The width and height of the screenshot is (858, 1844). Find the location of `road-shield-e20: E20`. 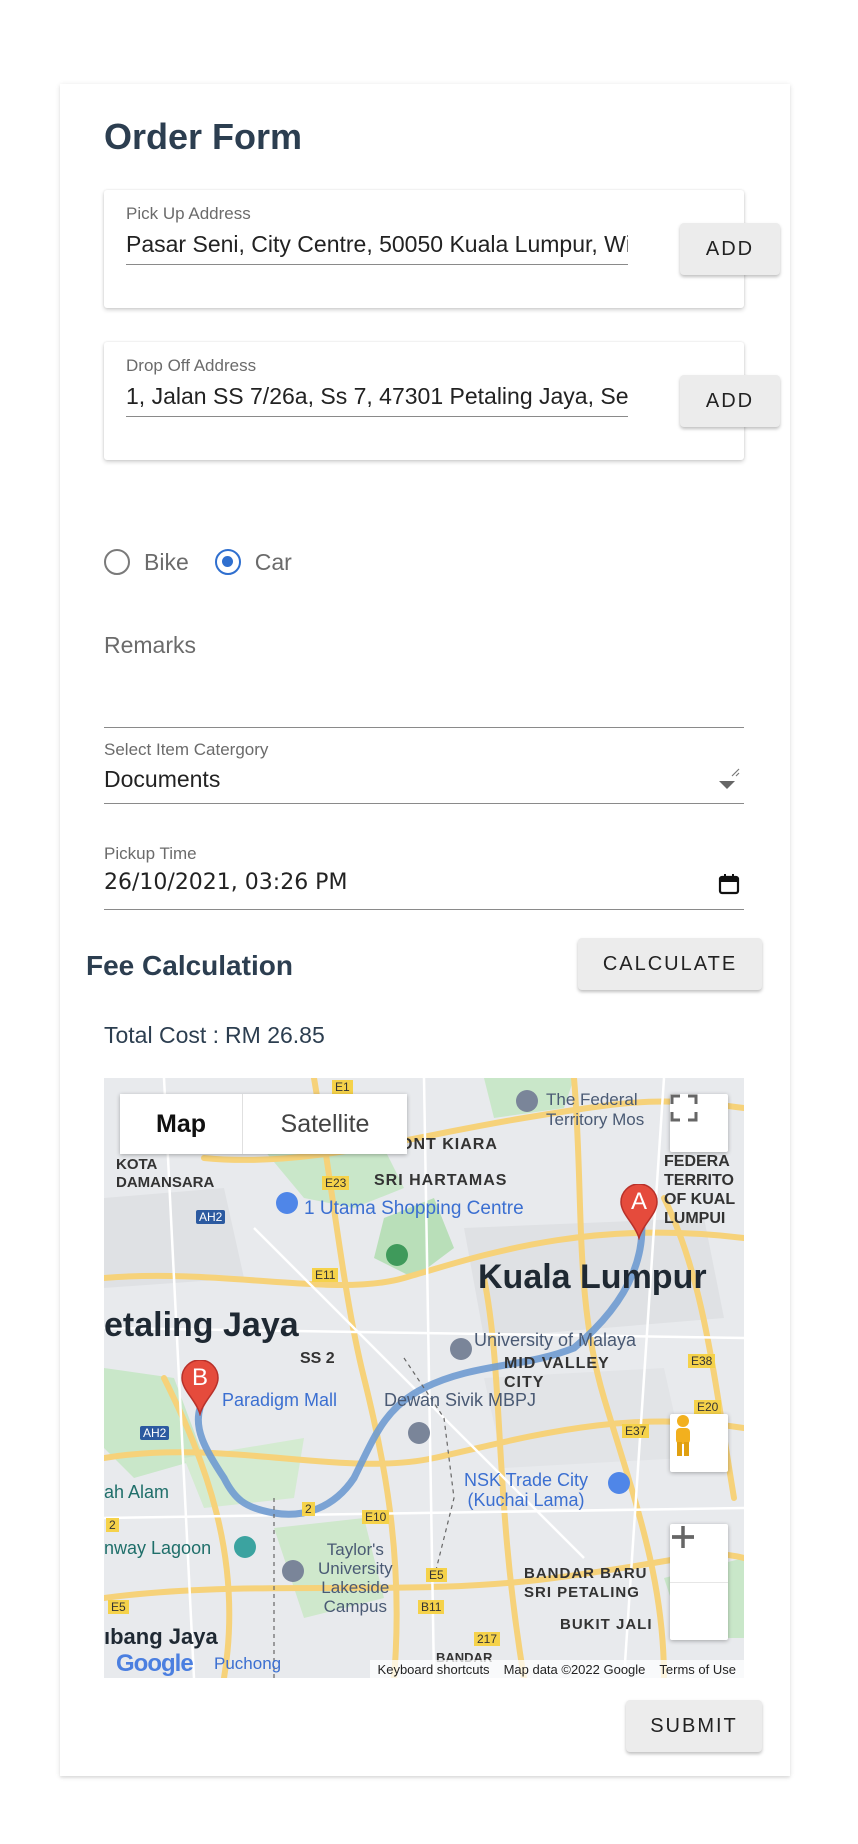

road-shield-e20: E20 is located at coordinates (708, 1407).